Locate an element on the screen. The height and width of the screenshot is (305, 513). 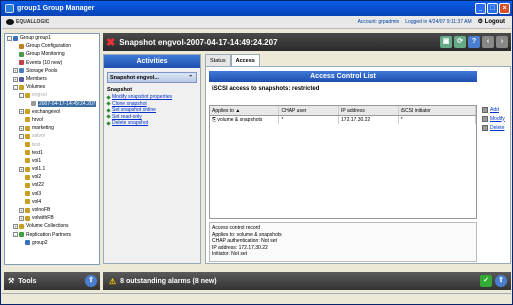
activity-link: Delete snapshot is located at coordinates (151, 123).